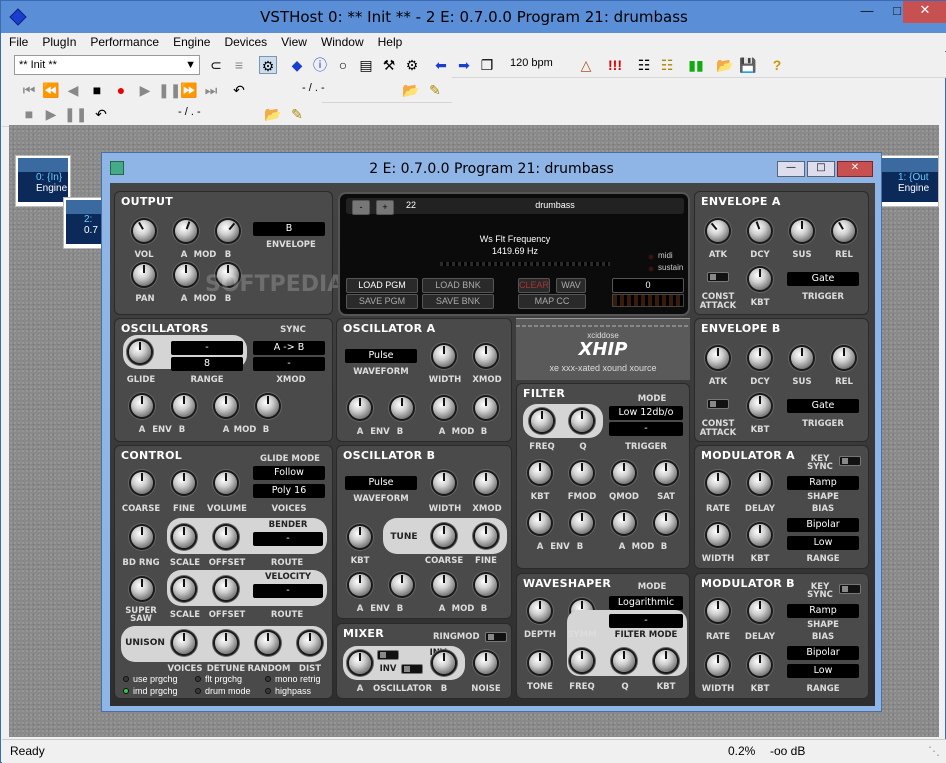 The image size is (946, 763). I want to click on osc-a-mod-knob, so click(226, 406).